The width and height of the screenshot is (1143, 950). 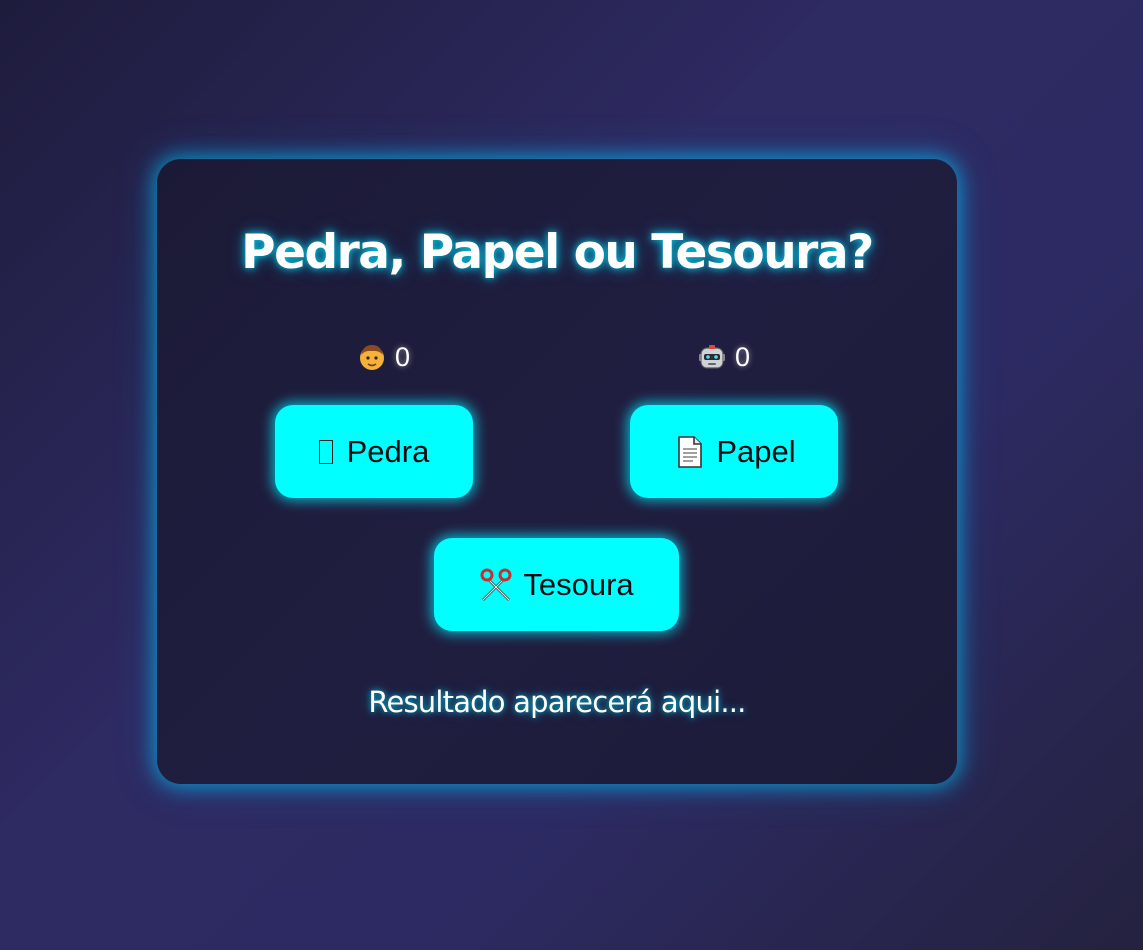 I want to click on computer-score-value: 0, so click(x=743, y=356).